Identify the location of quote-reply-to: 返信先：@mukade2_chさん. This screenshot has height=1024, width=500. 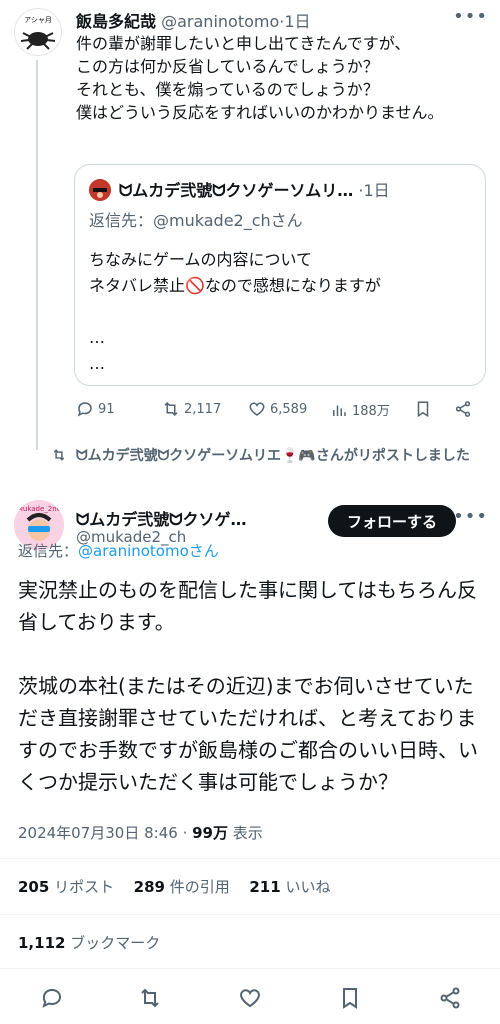
(196, 220).